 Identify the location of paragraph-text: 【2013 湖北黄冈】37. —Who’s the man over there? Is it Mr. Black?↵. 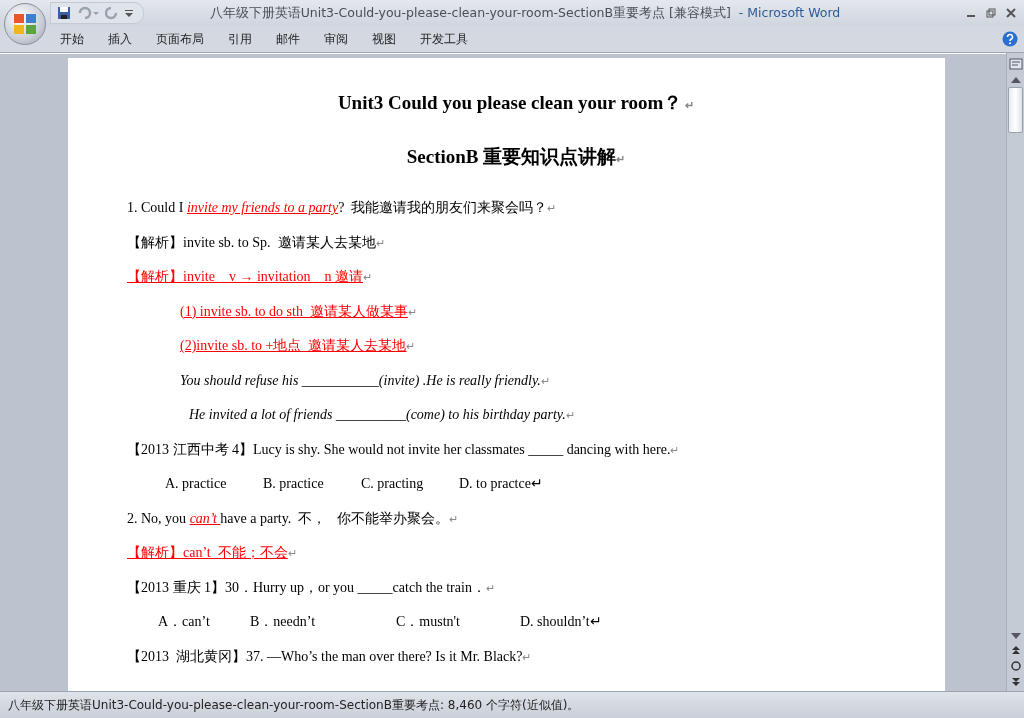
(330, 656).